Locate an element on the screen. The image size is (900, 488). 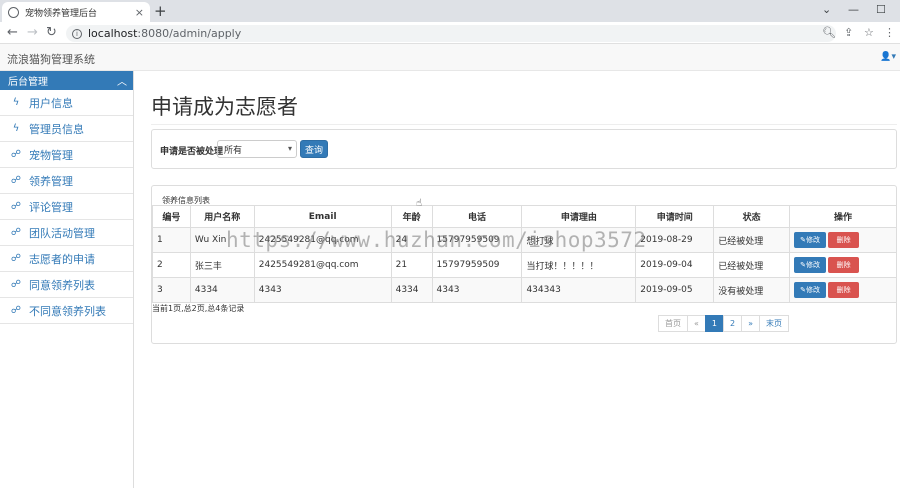
cell-date: 2019-09-04 is located at coordinates (675, 265).